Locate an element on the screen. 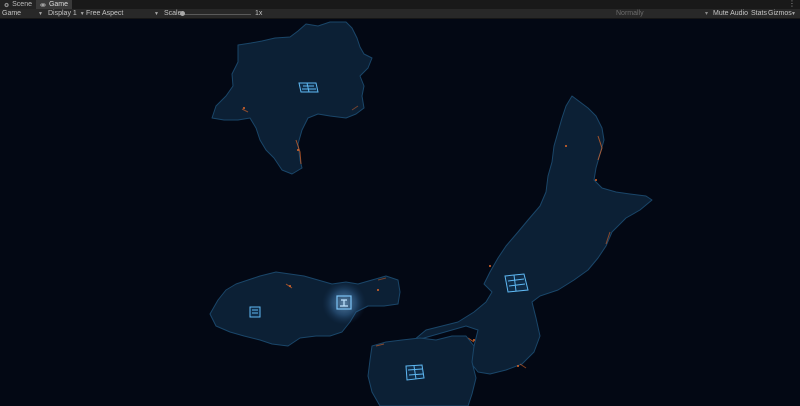 This screenshot has height=406, width=800. map-tile-icon-bottom is located at coordinates (415, 372).